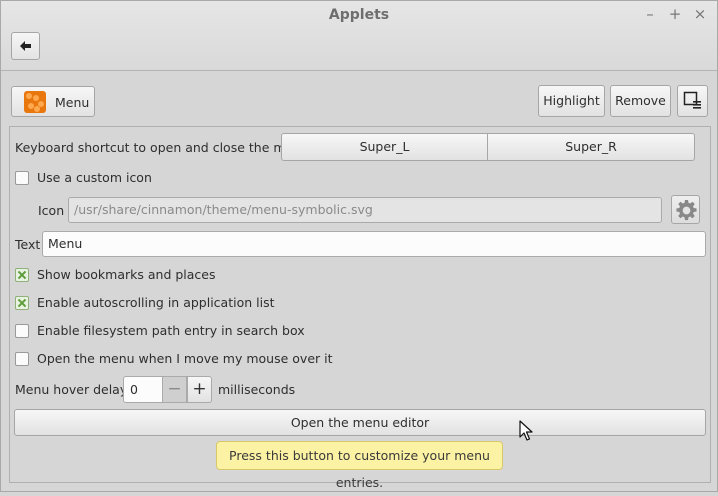 This screenshot has width=718, height=496. I want to click on highlight-button: Highlight, so click(571, 101).